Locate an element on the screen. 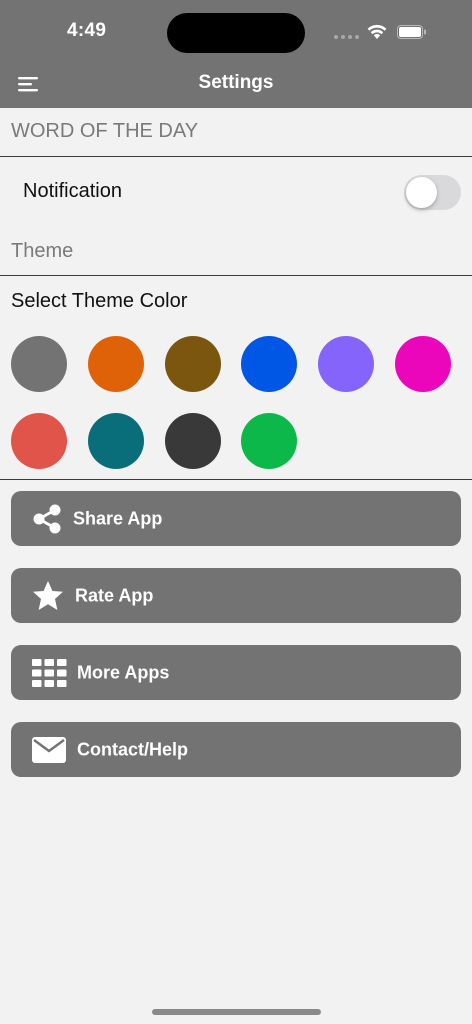  section-header-theme: Theme is located at coordinates (42, 251).